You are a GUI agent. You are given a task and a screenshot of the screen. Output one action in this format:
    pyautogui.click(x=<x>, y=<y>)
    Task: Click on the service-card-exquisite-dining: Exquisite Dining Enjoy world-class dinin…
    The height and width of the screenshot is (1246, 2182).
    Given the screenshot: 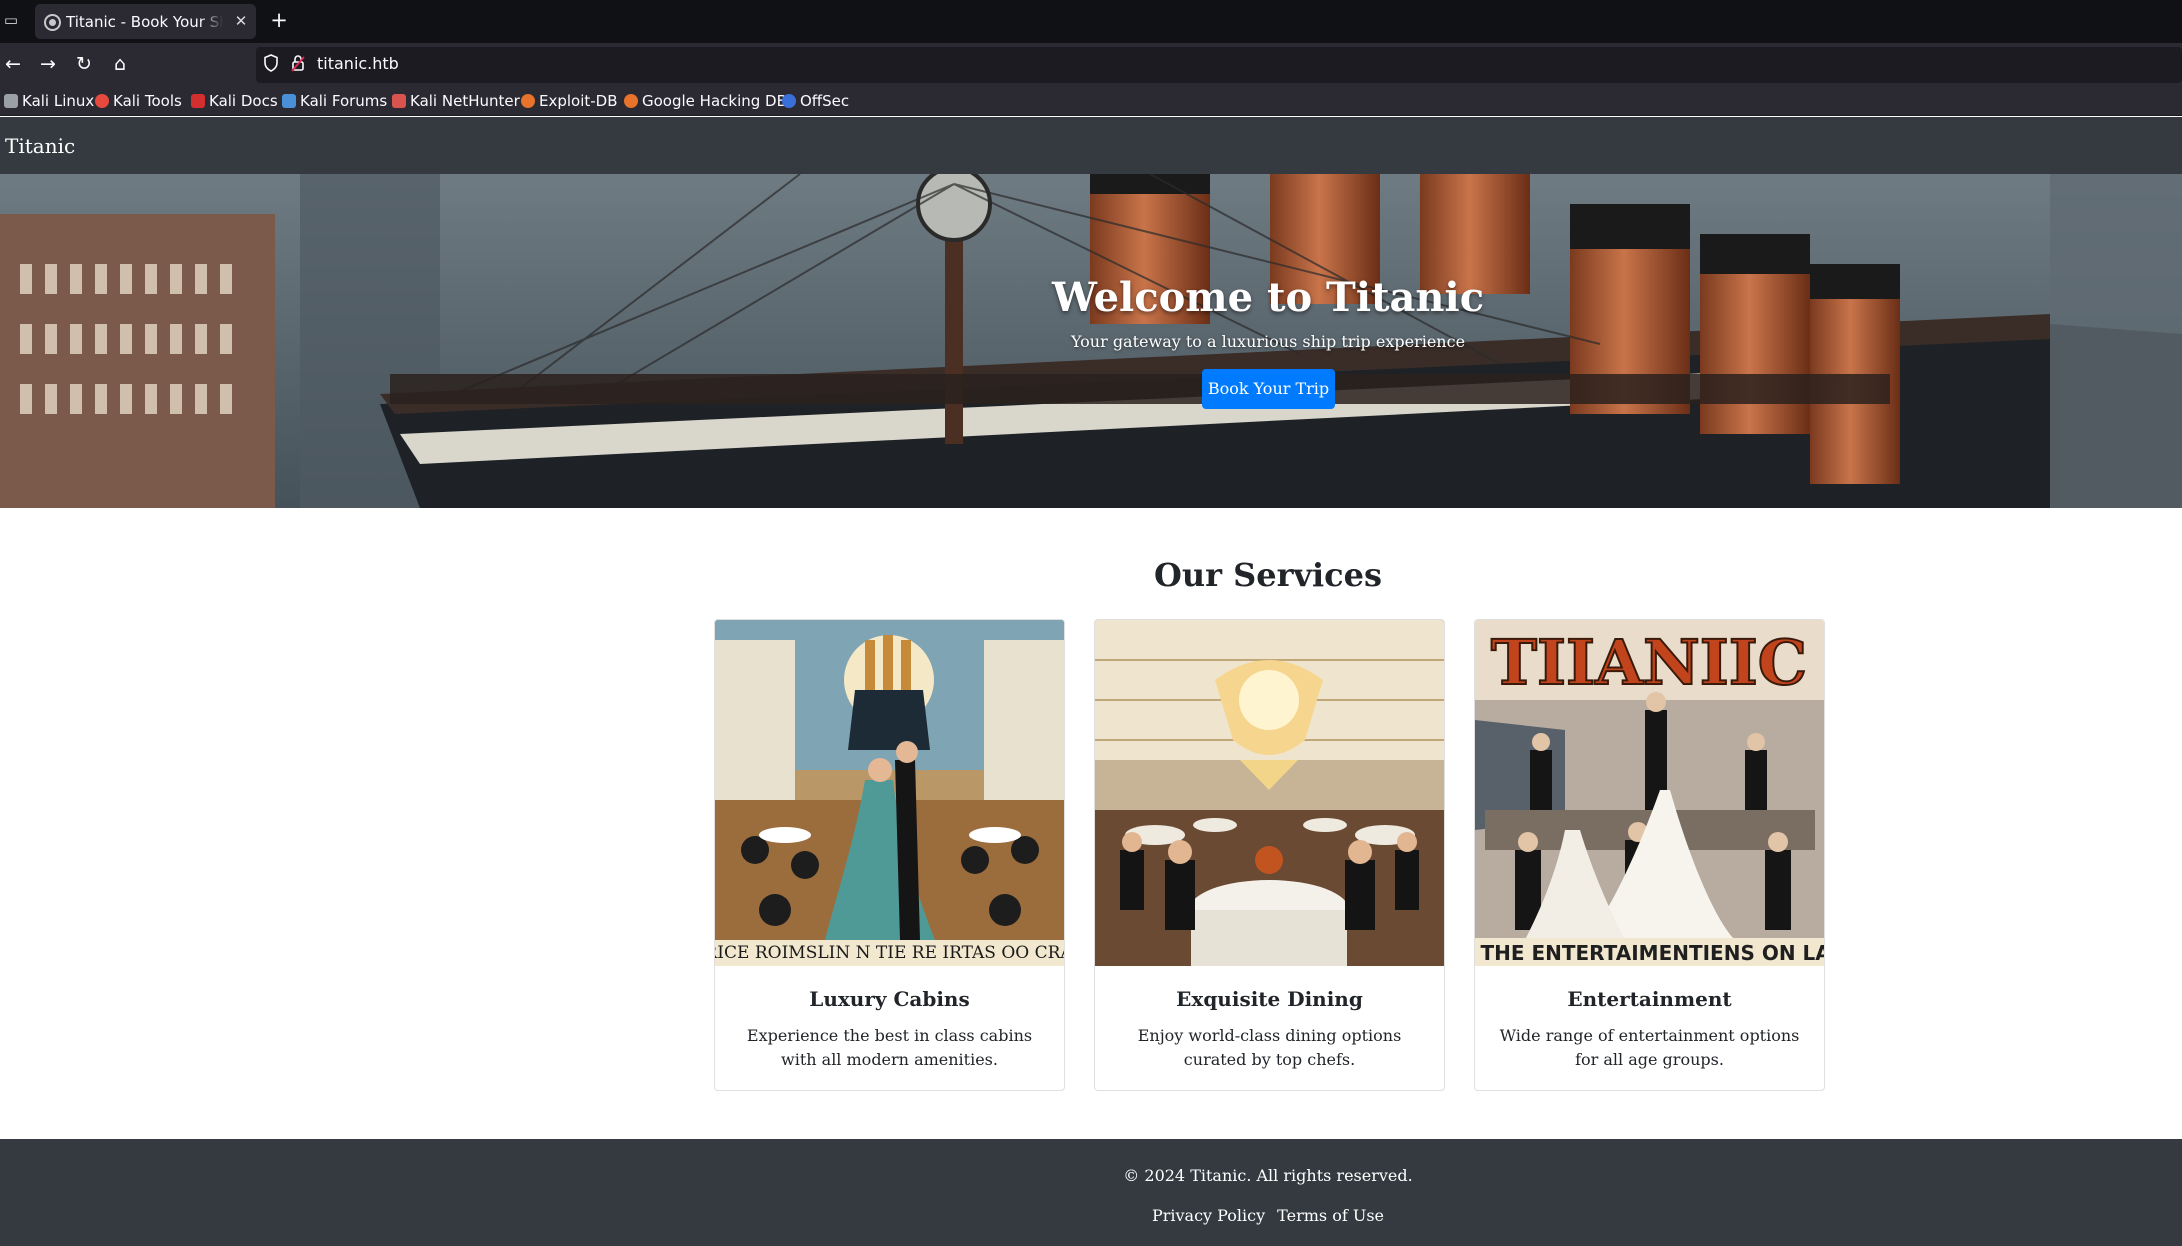 What is the action you would take?
    pyautogui.click(x=1269, y=855)
    